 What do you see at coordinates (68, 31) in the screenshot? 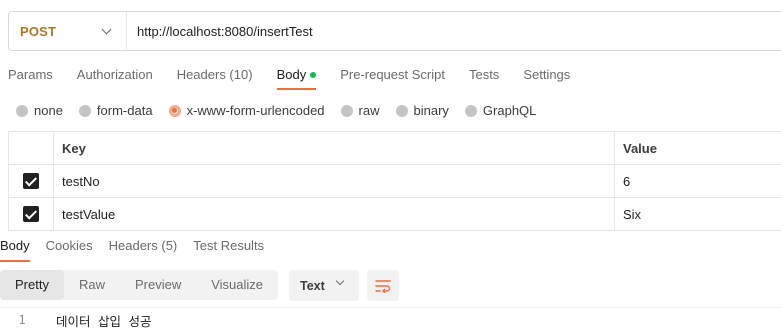
I see `method-select: POST` at bounding box center [68, 31].